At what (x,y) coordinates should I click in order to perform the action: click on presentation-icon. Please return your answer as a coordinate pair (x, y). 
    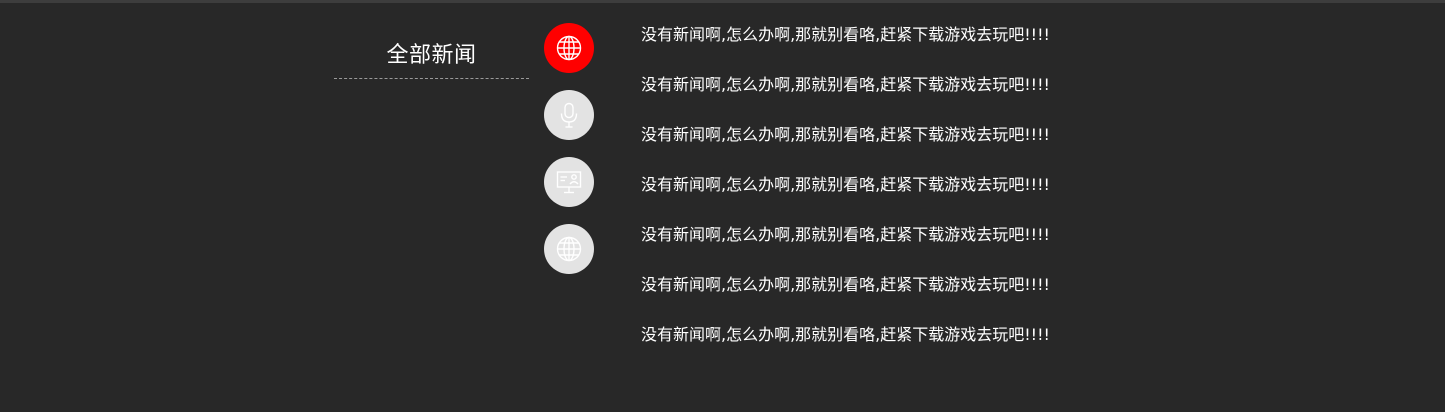
    Looking at the image, I should click on (569, 182).